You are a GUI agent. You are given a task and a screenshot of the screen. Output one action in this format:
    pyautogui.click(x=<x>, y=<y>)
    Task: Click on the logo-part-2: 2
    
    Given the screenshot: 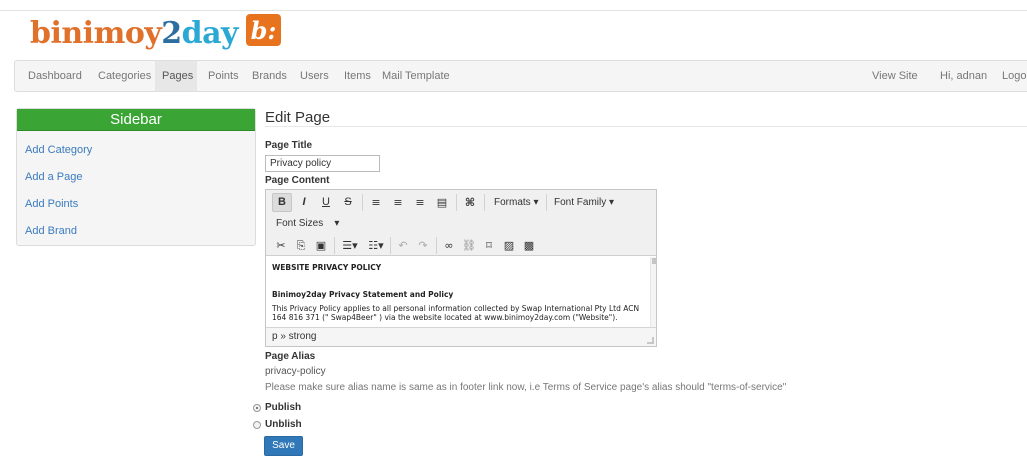 What is the action you would take?
    pyautogui.click(x=171, y=33)
    